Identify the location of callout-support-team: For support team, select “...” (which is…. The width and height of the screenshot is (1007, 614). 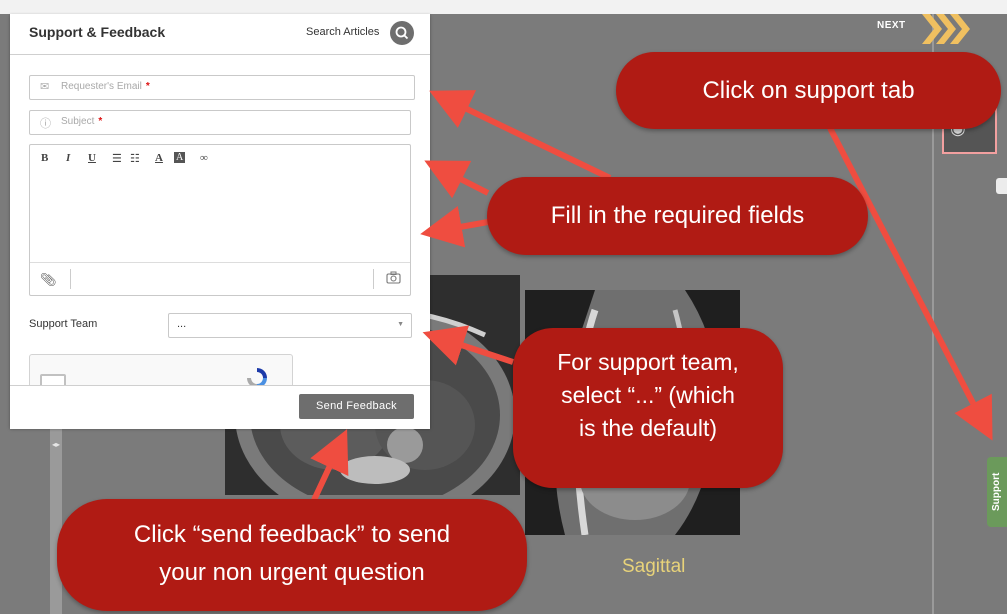
(648, 408).